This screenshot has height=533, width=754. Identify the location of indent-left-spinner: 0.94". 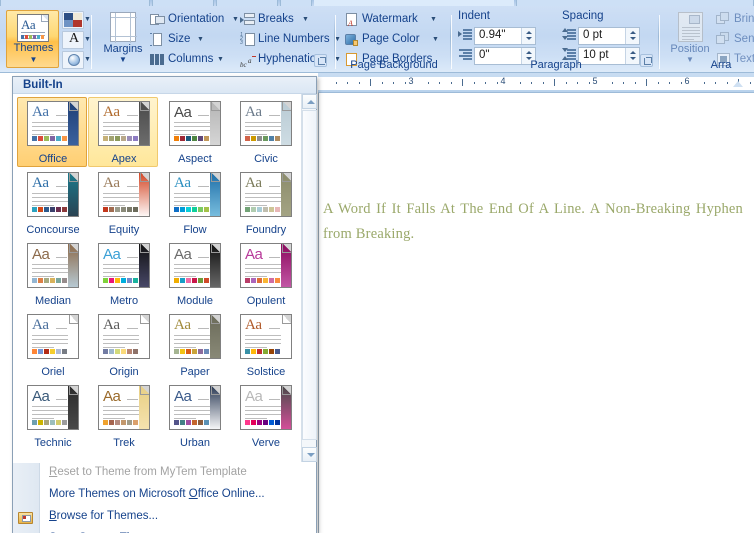
(505, 36).